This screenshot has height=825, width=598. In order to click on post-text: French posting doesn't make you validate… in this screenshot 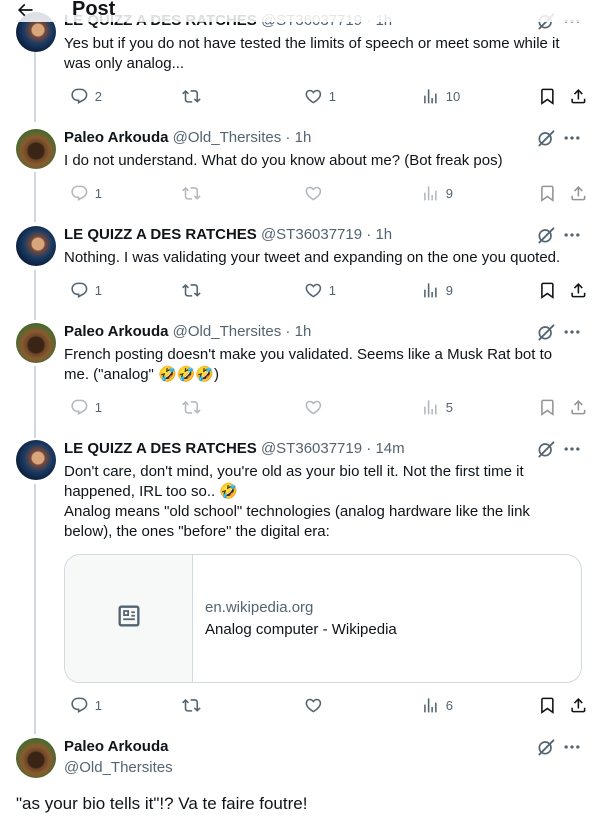, I will do `click(308, 364)`.